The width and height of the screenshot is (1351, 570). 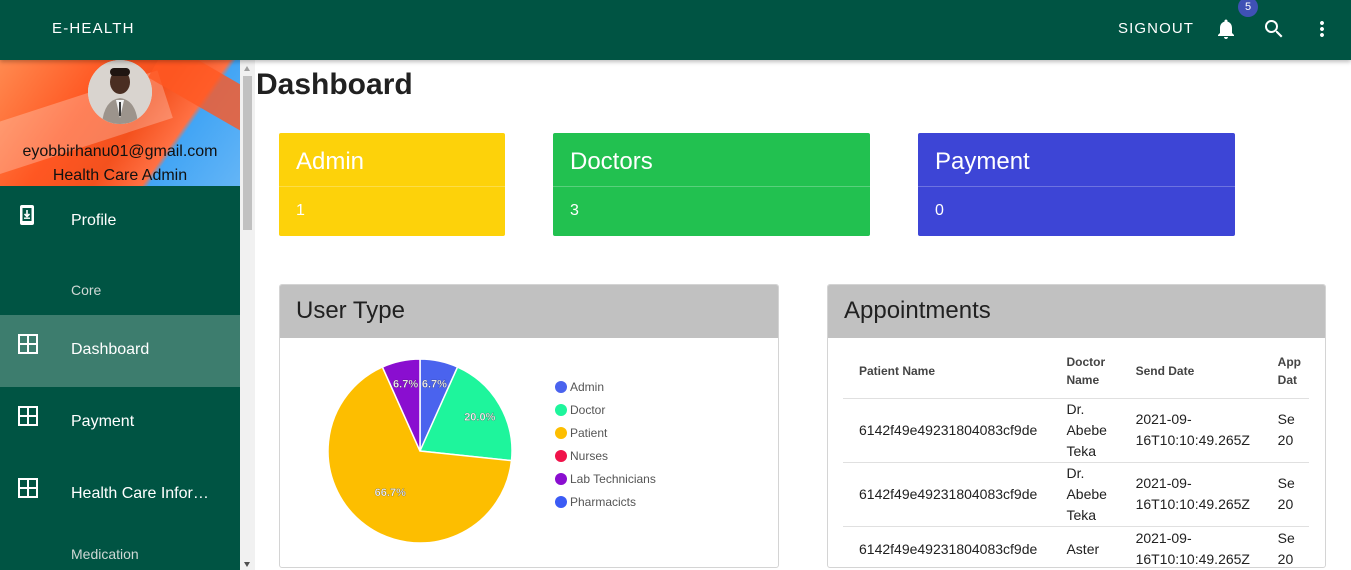 What do you see at coordinates (247, 153) in the screenshot?
I see `scrollbar-thumb` at bounding box center [247, 153].